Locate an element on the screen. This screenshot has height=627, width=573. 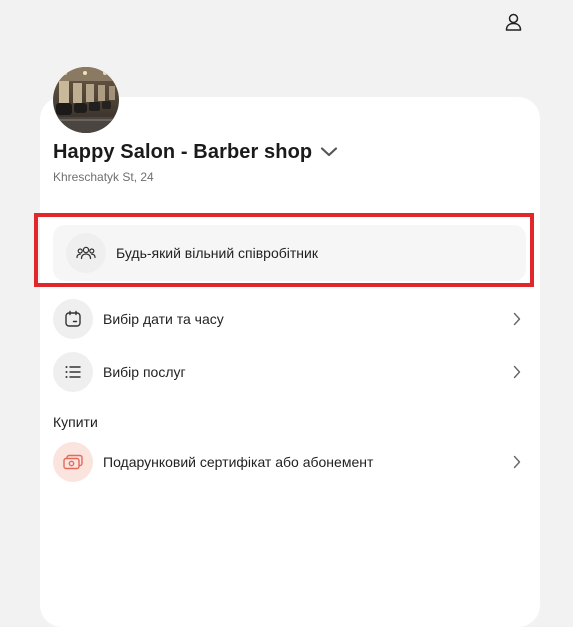
select-datetime-button: Вибір дати та часу is located at coordinates (290, 319).